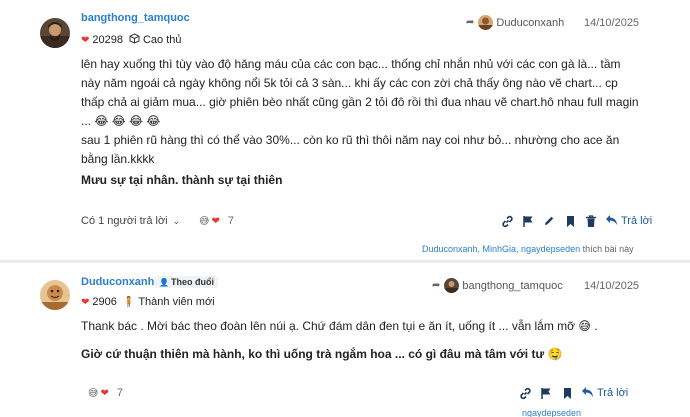 The image size is (690, 417). I want to click on reply-to-indicator: ➦ bangthong_tamquoc, so click(497, 285).